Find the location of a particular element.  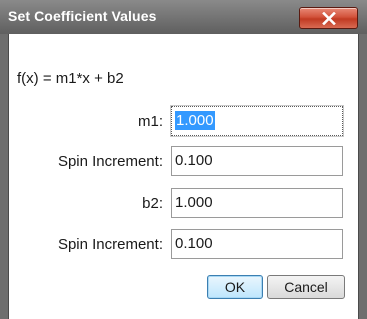

b2-spin-increment-value: 0.100 is located at coordinates (194, 243).